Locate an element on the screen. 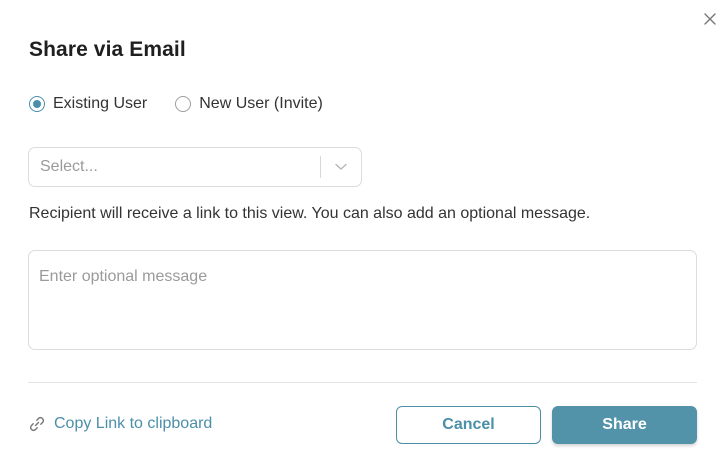 Image resolution: width=728 pixels, height=464 pixels. radio-new-user: New User (Invite) is located at coordinates (249, 104).